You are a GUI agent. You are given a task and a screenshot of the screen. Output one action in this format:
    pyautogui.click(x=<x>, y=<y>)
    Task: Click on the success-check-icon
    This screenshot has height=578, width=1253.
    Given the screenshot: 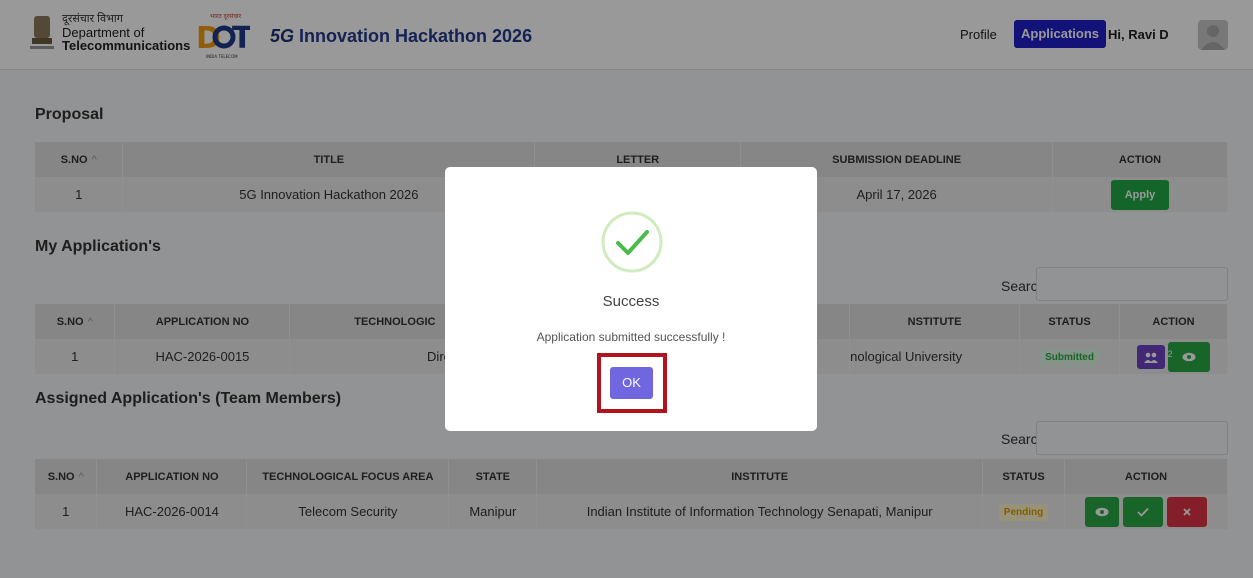 What is the action you would take?
    pyautogui.click(x=632, y=242)
    